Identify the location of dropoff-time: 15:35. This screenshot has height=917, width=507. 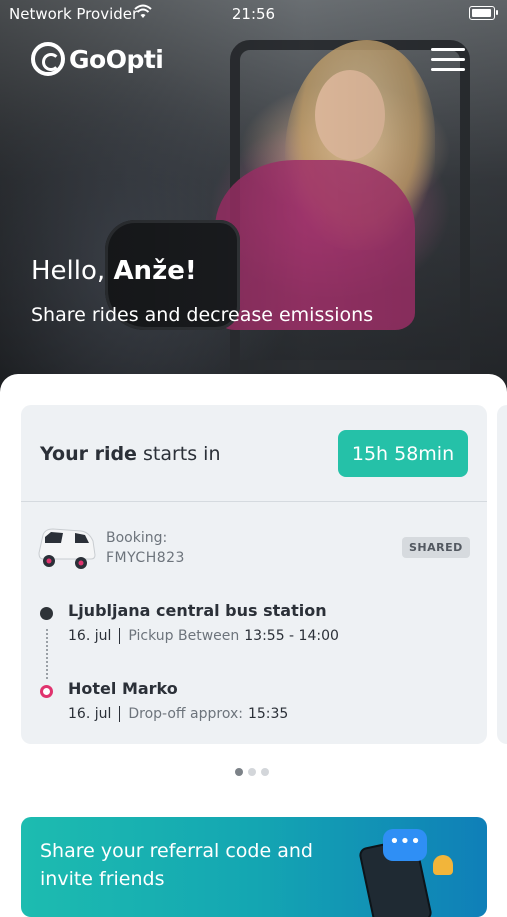
(268, 714).